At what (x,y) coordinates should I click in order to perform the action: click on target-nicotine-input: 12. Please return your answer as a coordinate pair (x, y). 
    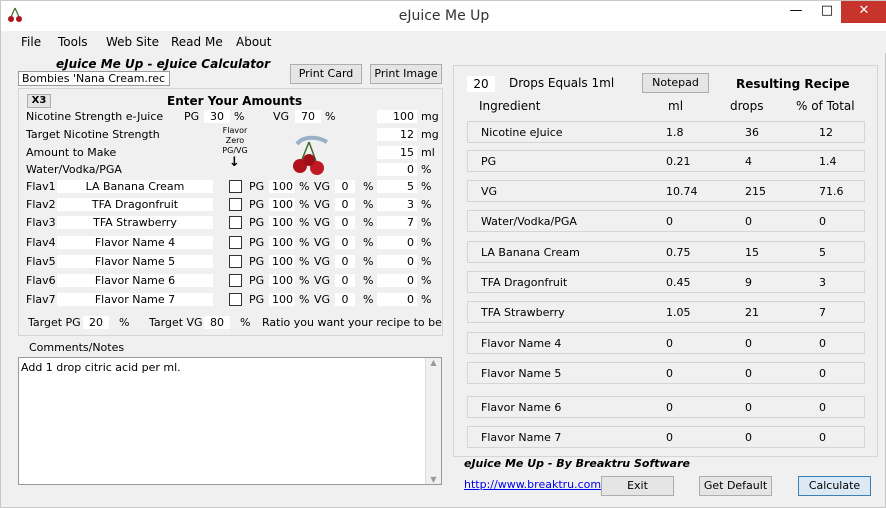
    Looking at the image, I should click on (397, 134).